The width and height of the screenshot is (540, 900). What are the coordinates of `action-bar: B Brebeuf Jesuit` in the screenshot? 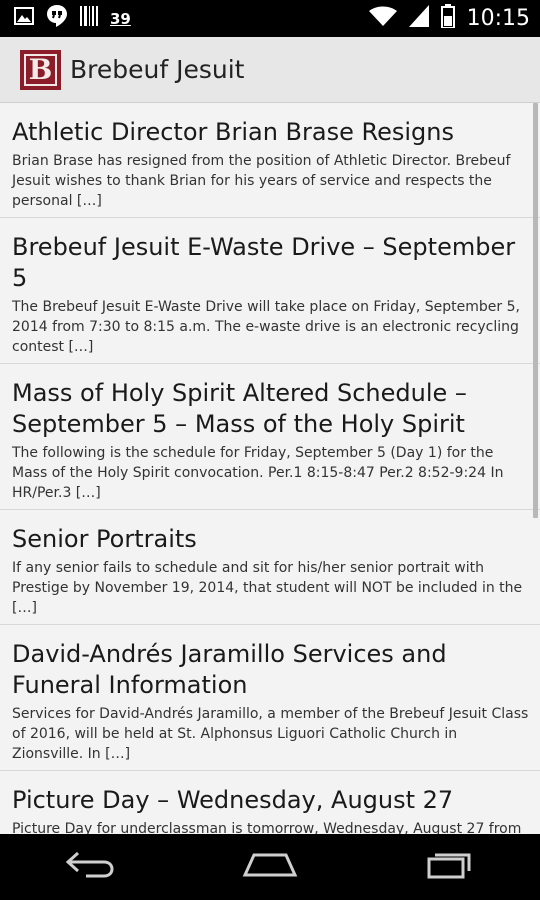 It's located at (270, 70).